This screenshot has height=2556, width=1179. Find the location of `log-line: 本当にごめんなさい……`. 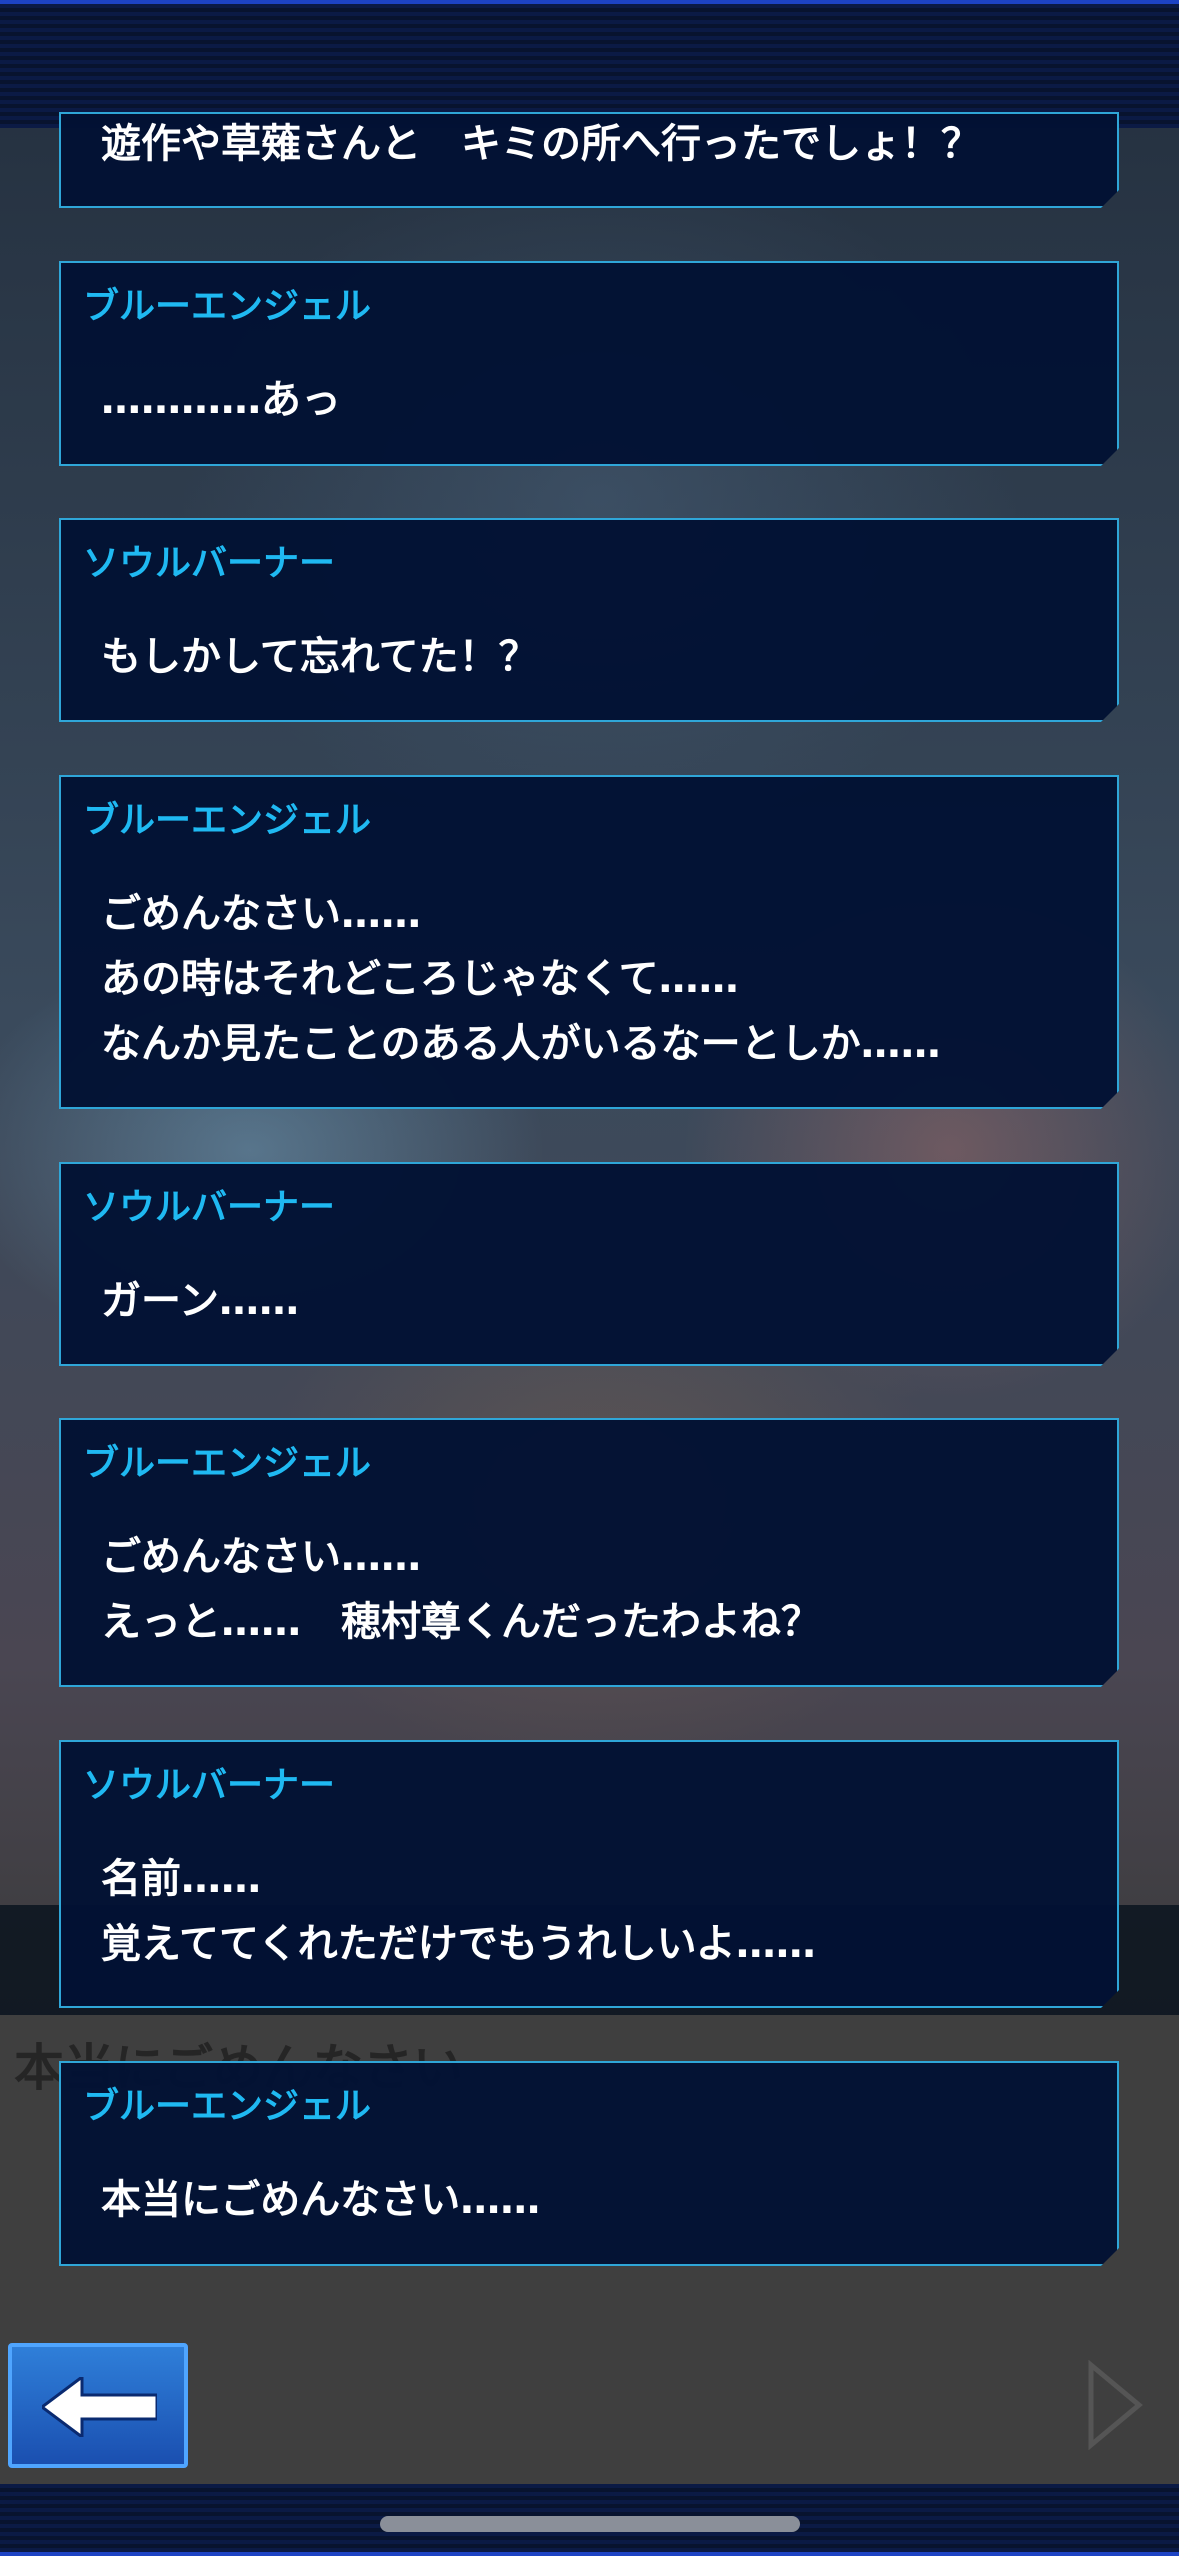

log-line: 本当にごめんなさい…… is located at coordinates (321, 2200).